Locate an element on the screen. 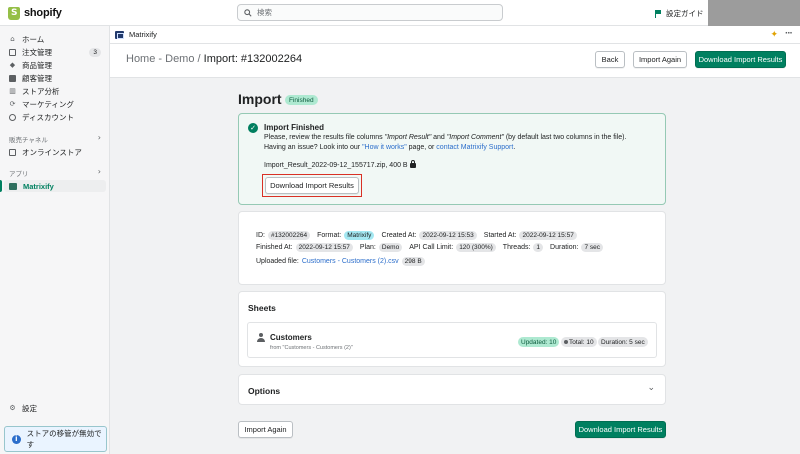  orders-icon is located at coordinates (12, 52).